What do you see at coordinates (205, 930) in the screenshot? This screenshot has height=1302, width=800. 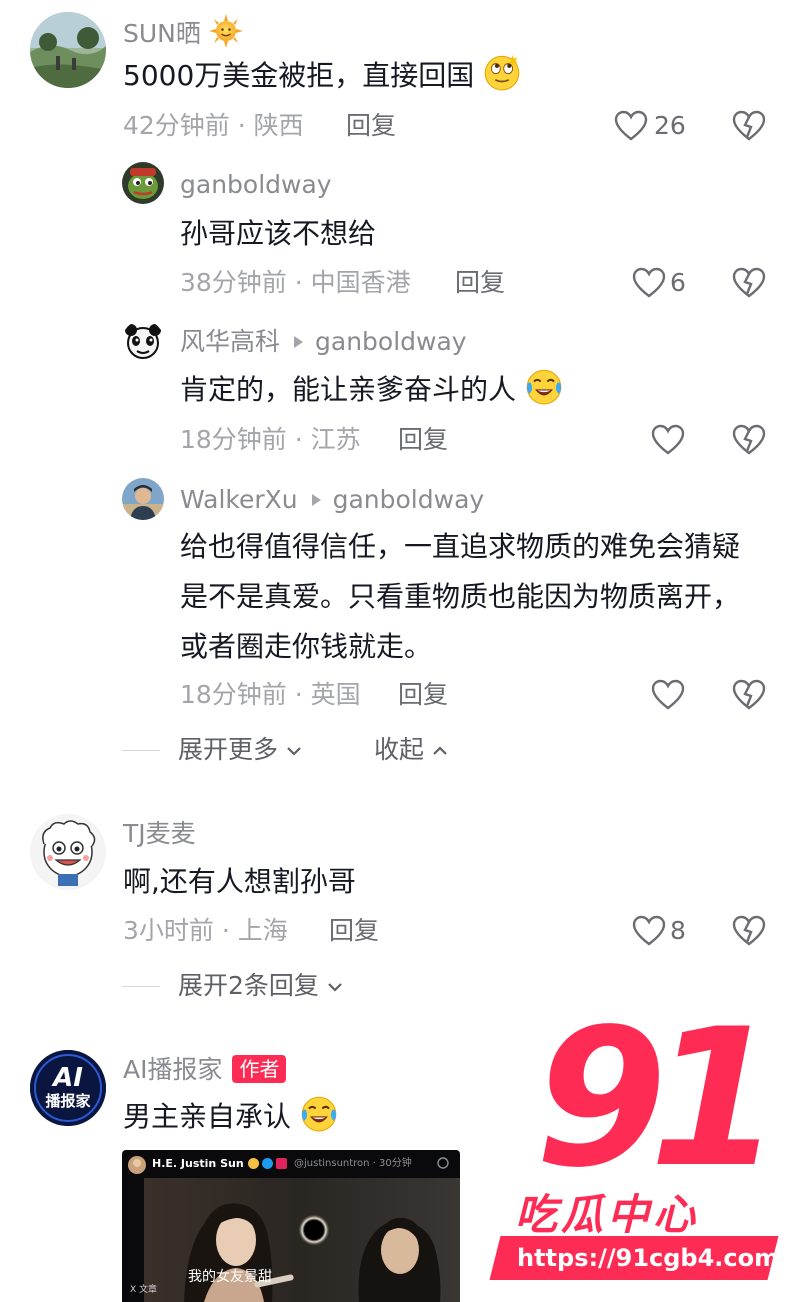 I see `comment-time-location: 3小时前 · 上海` at bounding box center [205, 930].